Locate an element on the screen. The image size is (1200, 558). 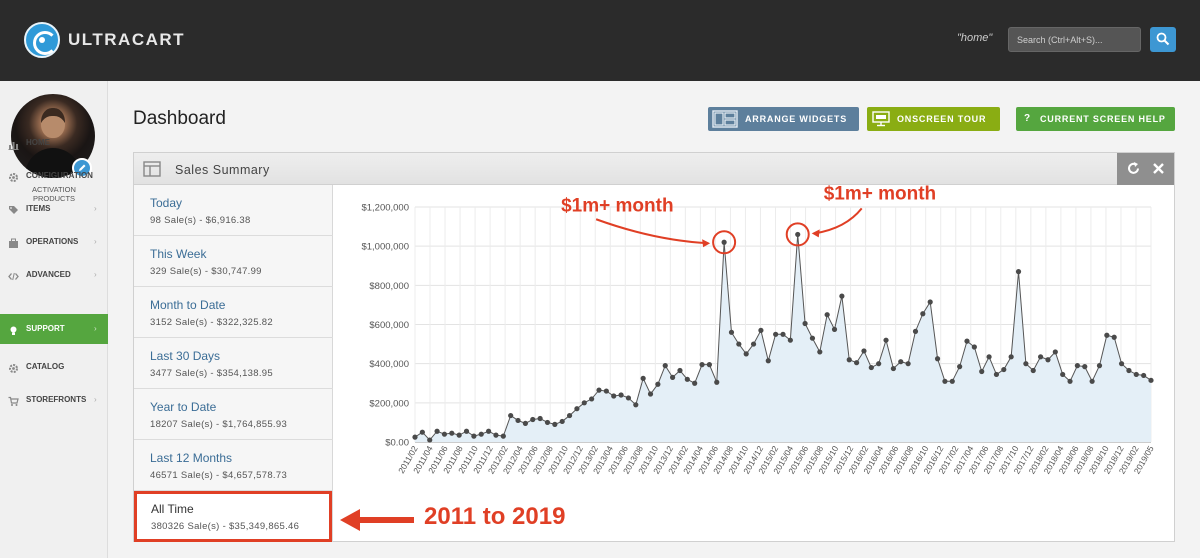
sidebar-item-operations: OPERATIONS › is located at coordinates (54, 242).